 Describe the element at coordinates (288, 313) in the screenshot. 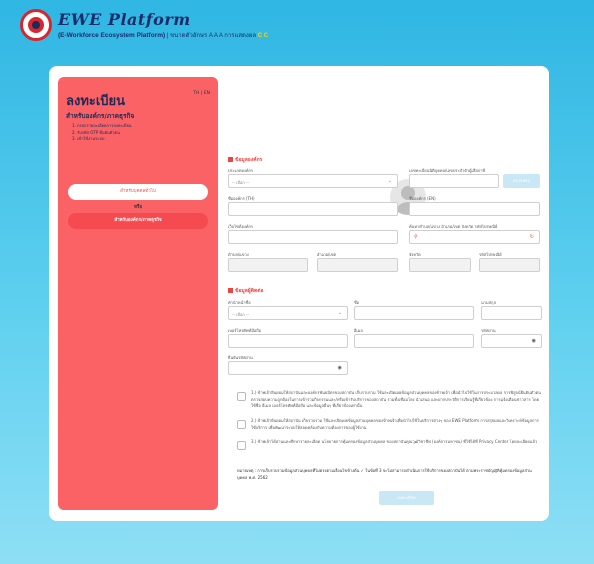

I see `prefix-select: -- เลือก -- ⌄` at that location.